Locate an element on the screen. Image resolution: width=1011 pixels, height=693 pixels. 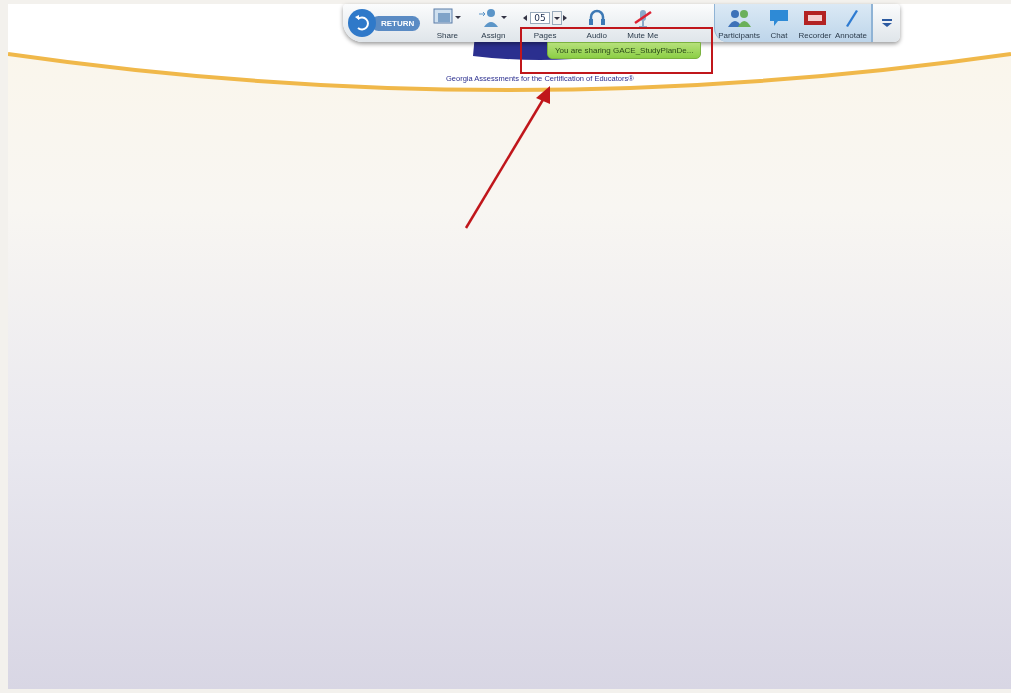
return-button: RETURN is located at coordinates (384, 23).